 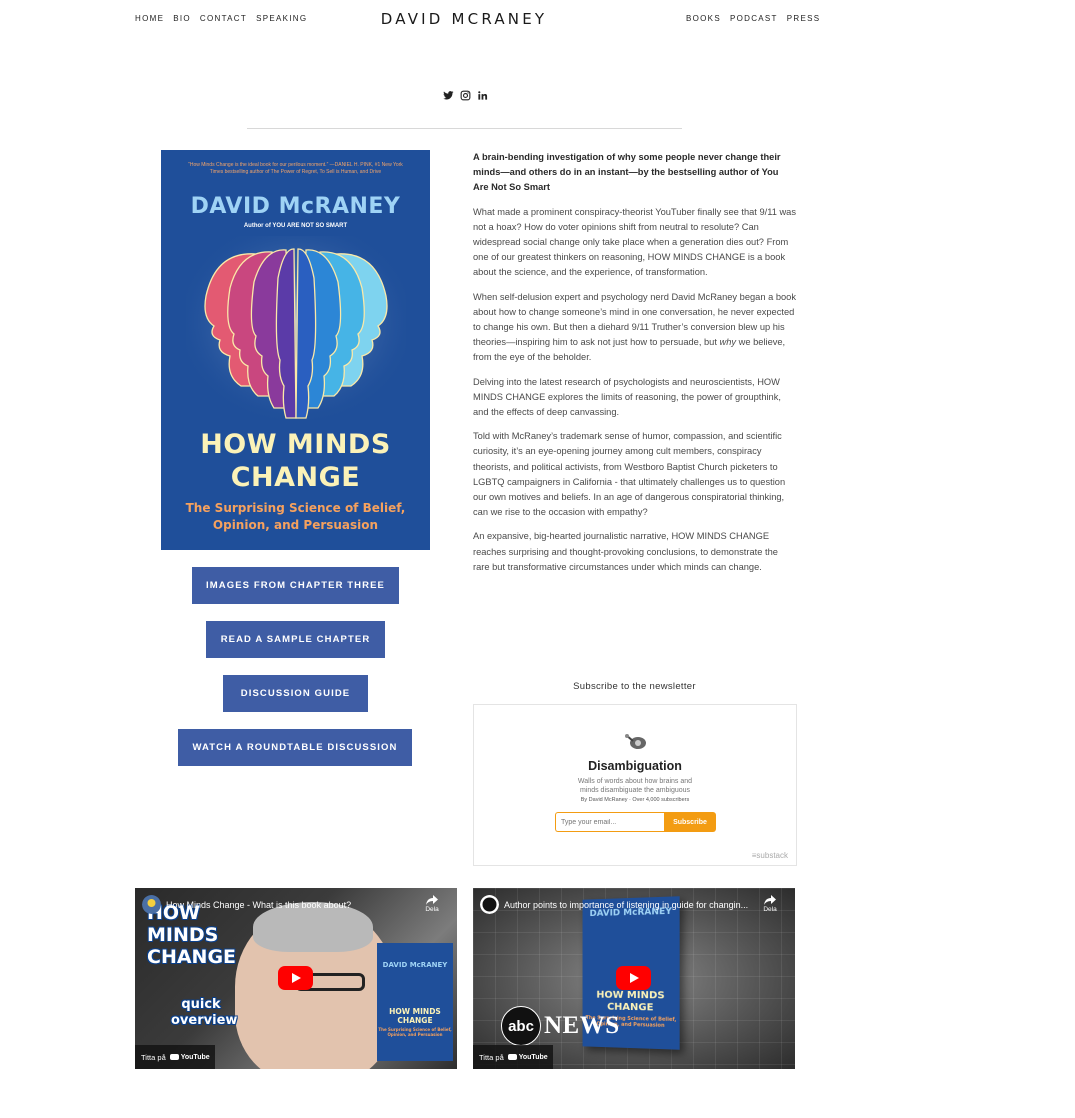 What do you see at coordinates (295, 461) in the screenshot?
I see `cover-title: HOW MINDS CHANGE` at bounding box center [295, 461].